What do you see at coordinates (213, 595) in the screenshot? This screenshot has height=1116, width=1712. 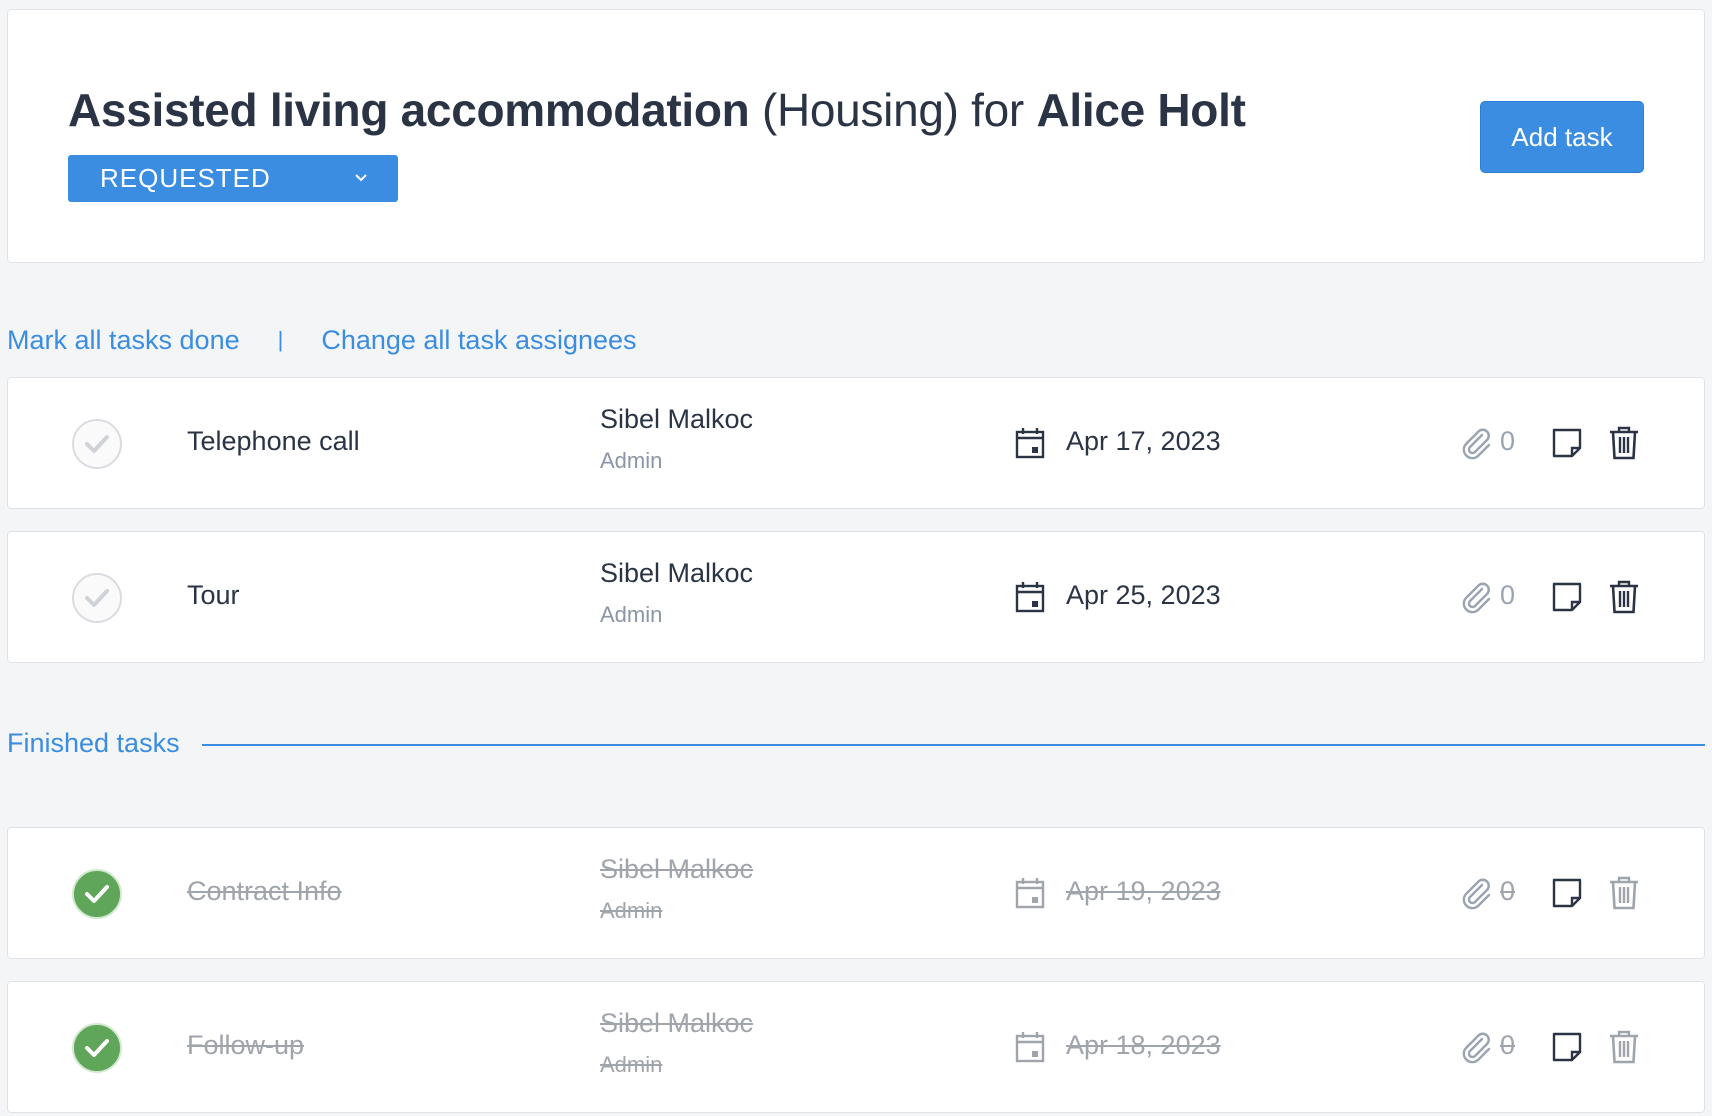 I see `task-name: Tour` at bounding box center [213, 595].